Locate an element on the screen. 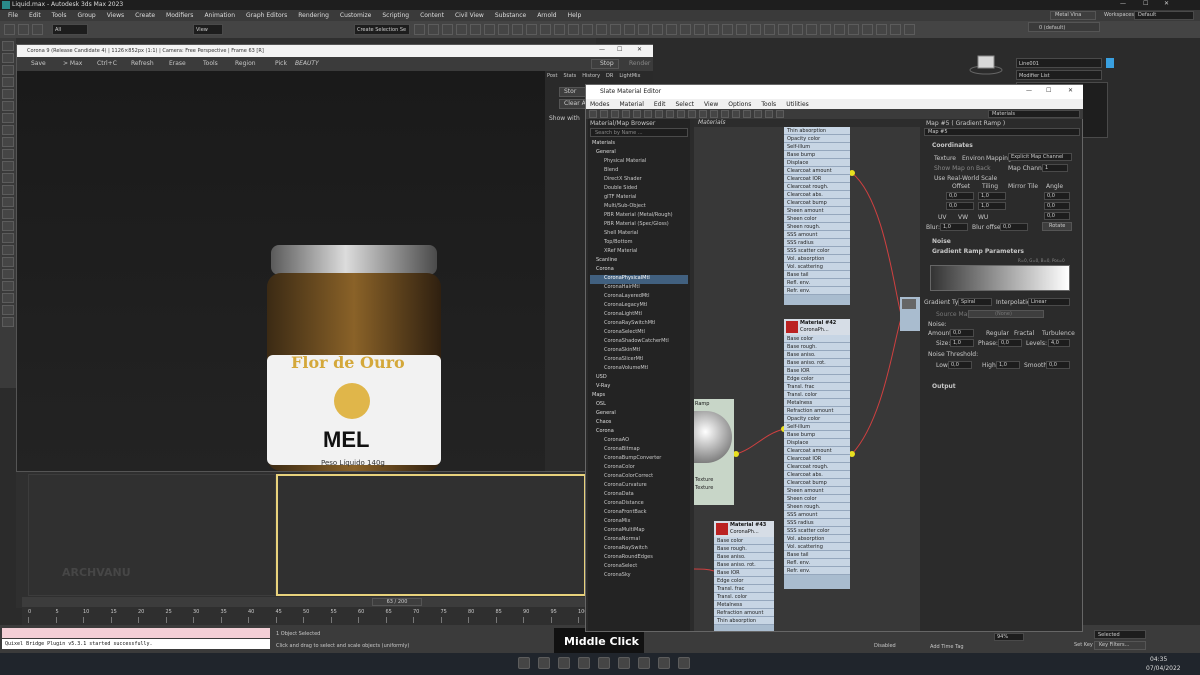 The width and height of the screenshot is (1200, 675). node-slot: Base aniso. rot. is located at coordinates (817, 363).